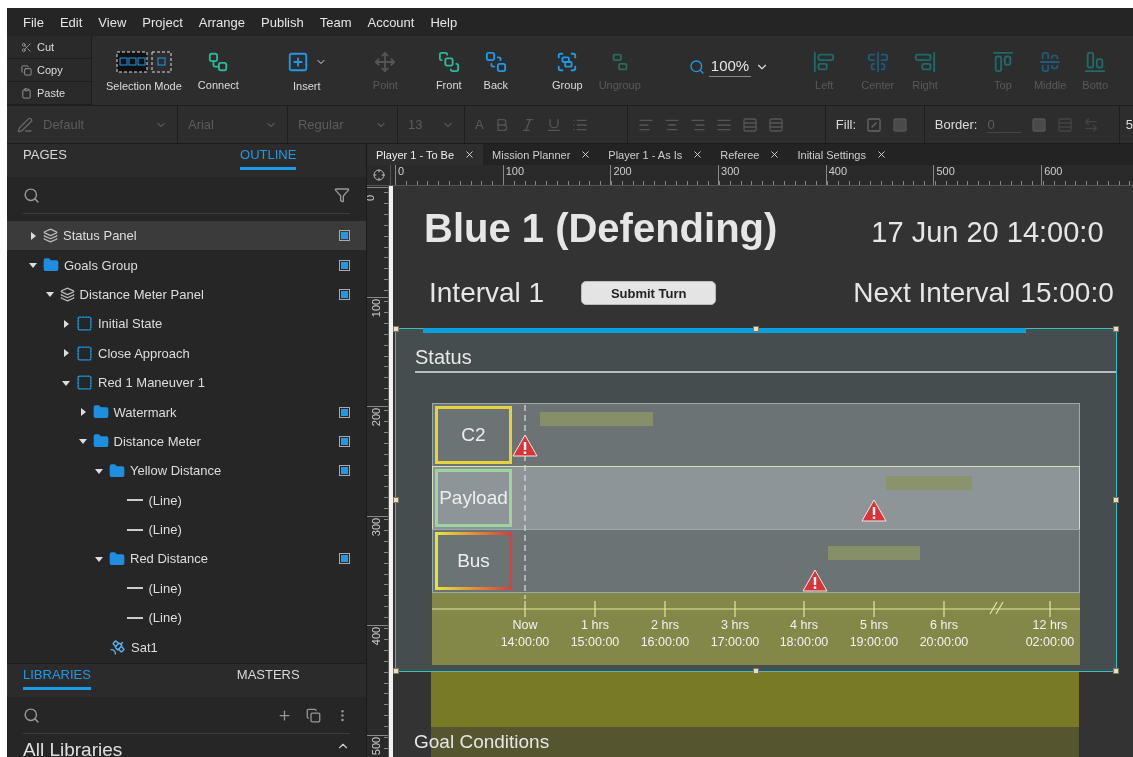 The width and height of the screenshot is (1133, 757). Describe the element at coordinates (282, 22) in the screenshot. I see `menu-item: Publish` at that location.